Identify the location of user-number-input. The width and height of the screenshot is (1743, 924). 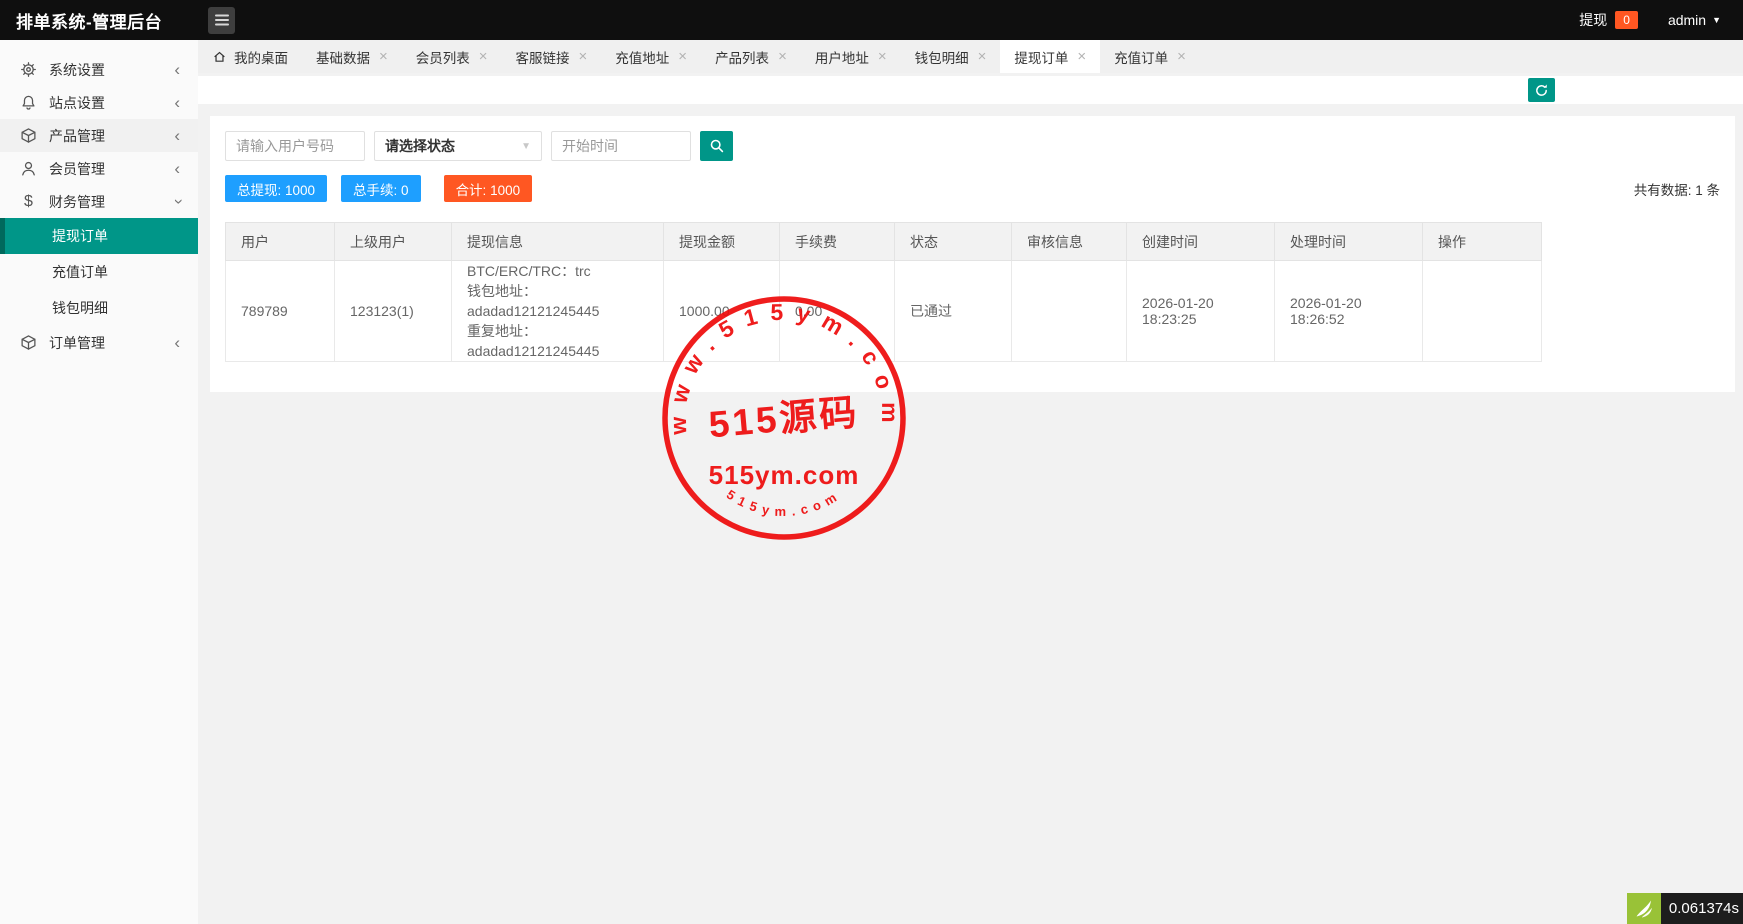
(295, 146).